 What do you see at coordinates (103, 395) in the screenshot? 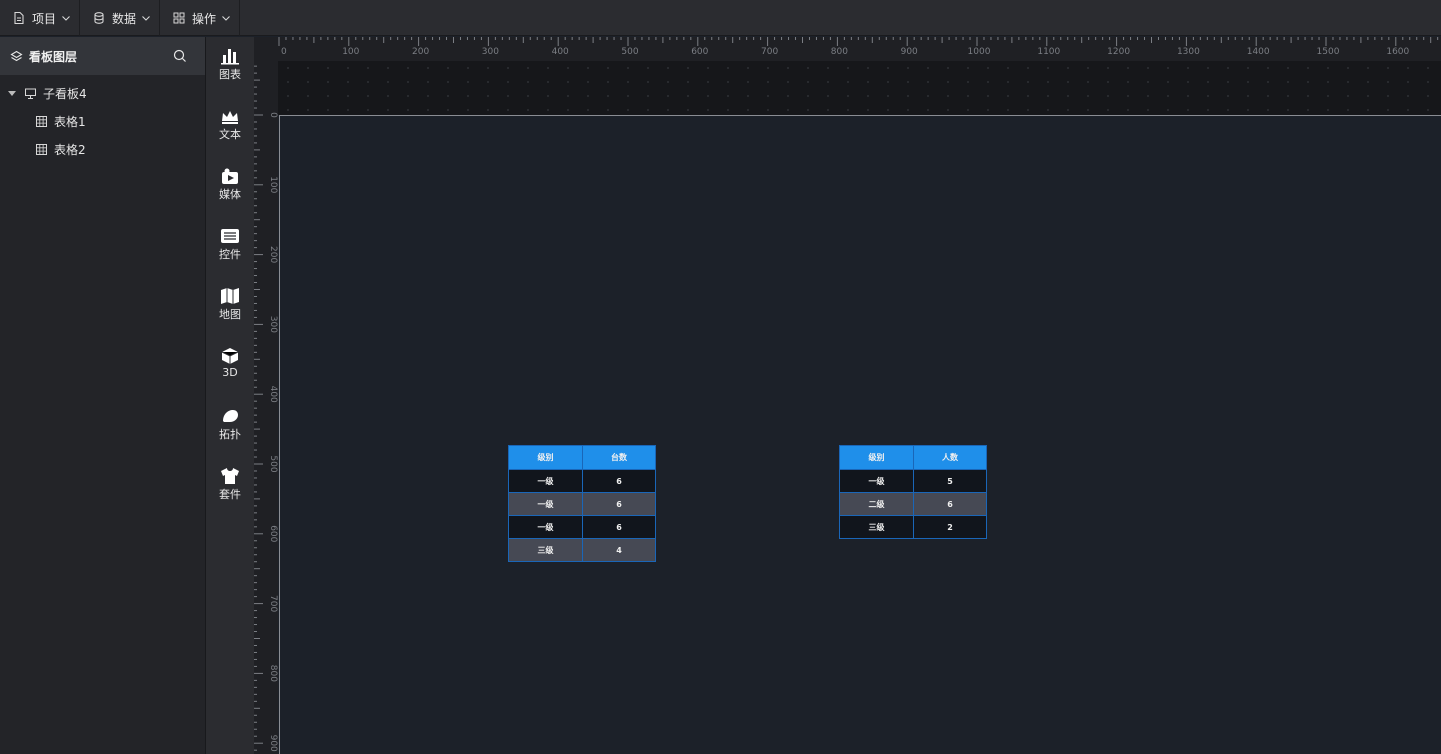
I see `layers-panel: 看板图层 子看板4 表格1 表格2` at bounding box center [103, 395].